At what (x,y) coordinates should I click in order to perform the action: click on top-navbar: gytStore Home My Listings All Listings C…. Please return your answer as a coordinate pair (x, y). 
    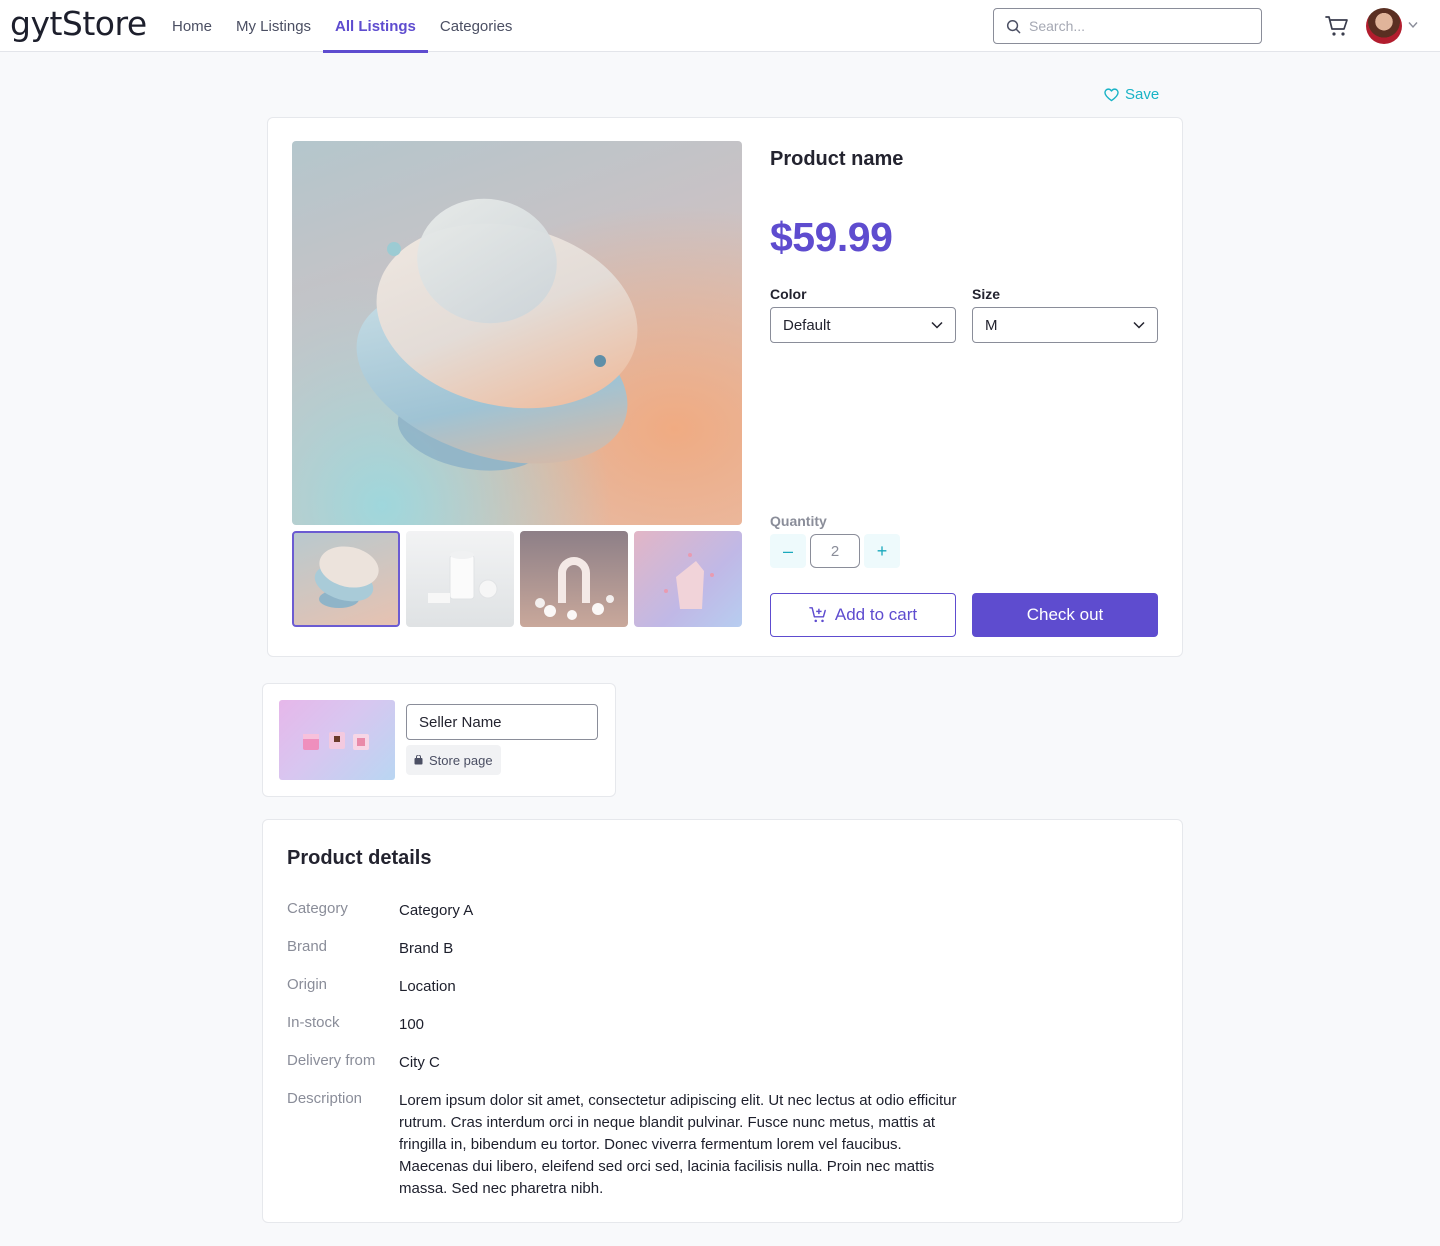
    Looking at the image, I should click on (720, 26).